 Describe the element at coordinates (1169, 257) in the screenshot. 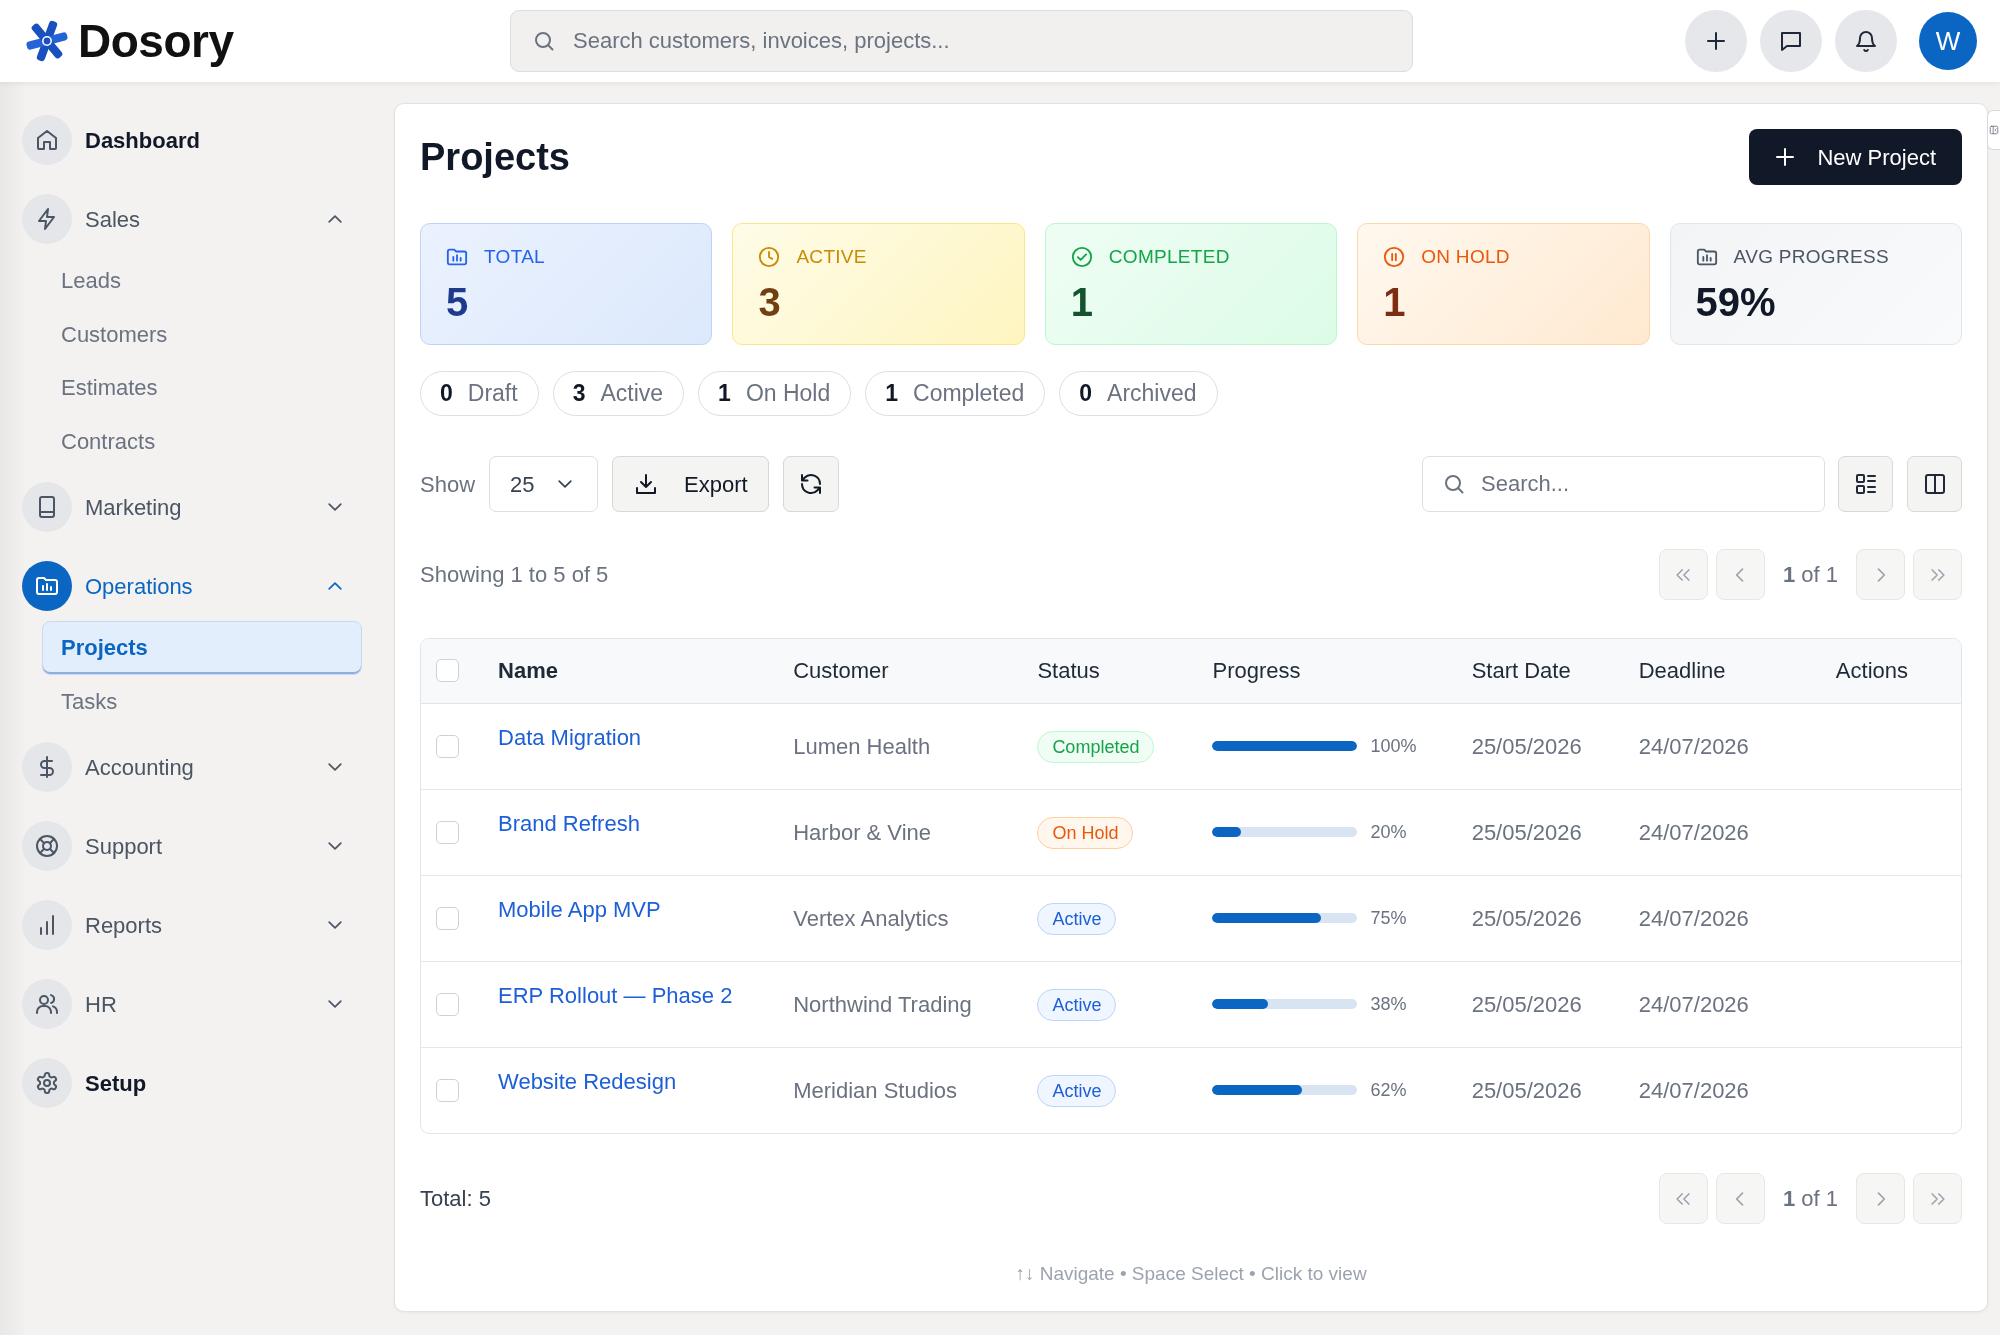

I see `stat-label: COMPLETED` at that location.